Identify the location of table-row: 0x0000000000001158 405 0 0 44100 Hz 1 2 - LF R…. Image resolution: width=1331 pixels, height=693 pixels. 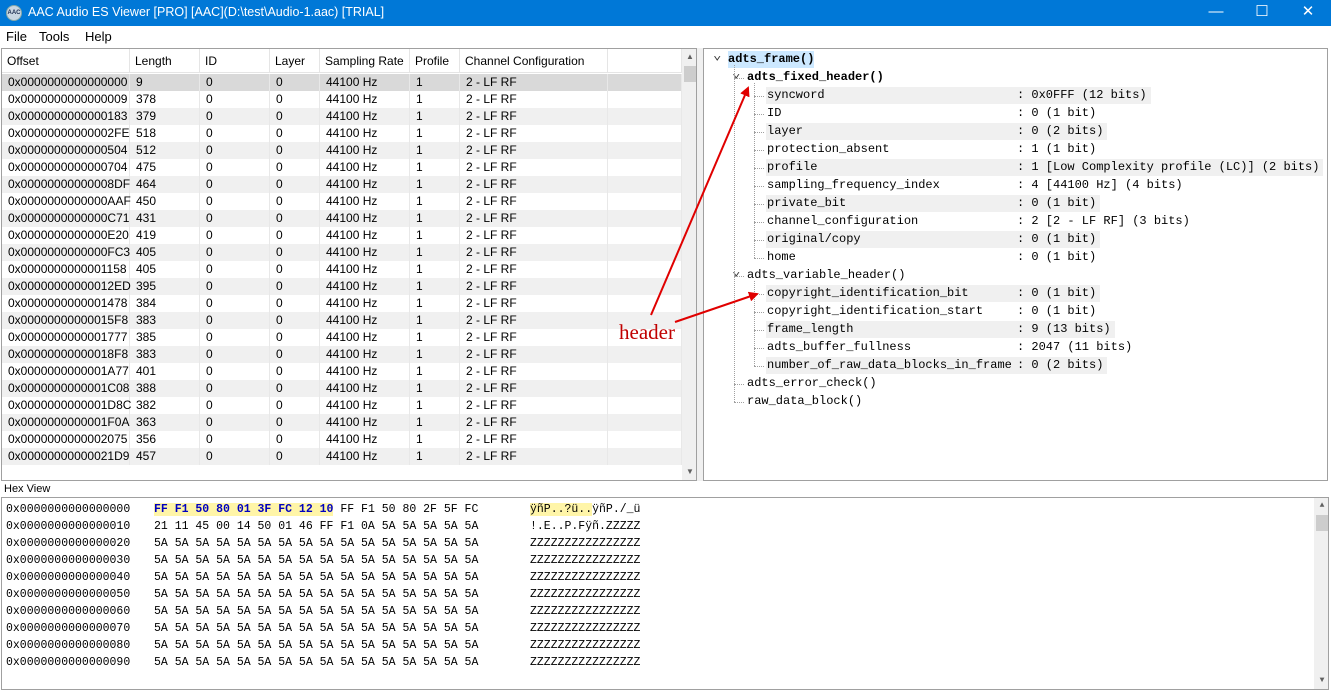
(342, 269).